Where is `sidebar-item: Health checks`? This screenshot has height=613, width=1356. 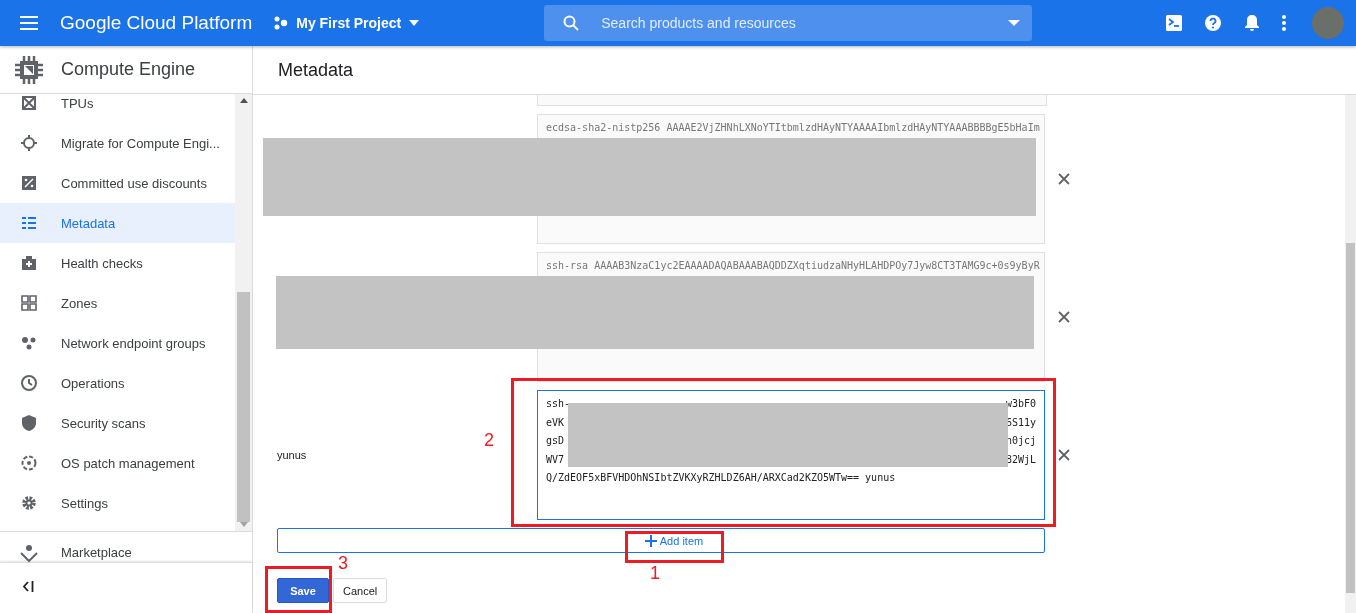
sidebar-item: Health checks is located at coordinates (117, 263).